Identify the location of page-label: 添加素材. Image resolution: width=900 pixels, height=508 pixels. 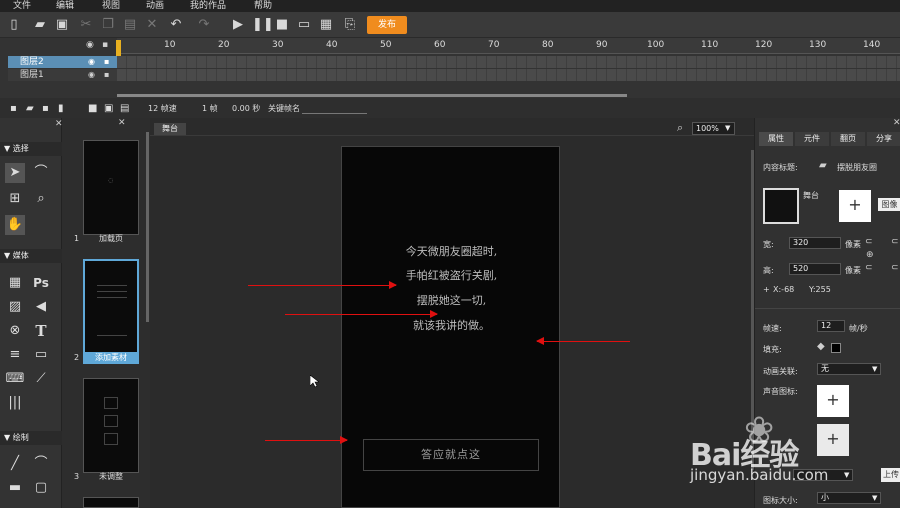
(111, 358).